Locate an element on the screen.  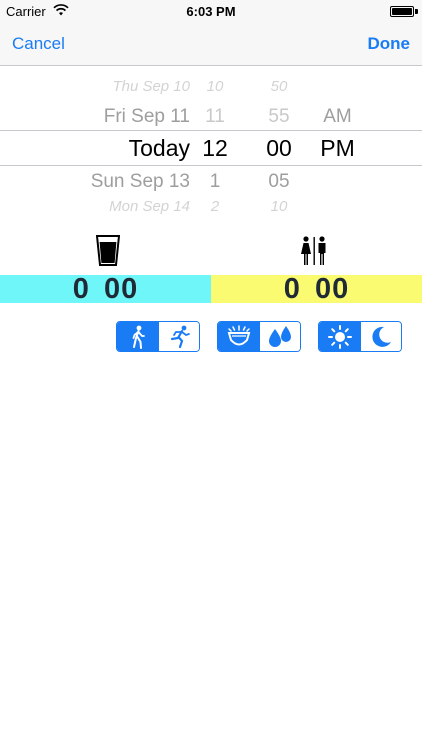
diaper-option is located at coordinates (238, 336).